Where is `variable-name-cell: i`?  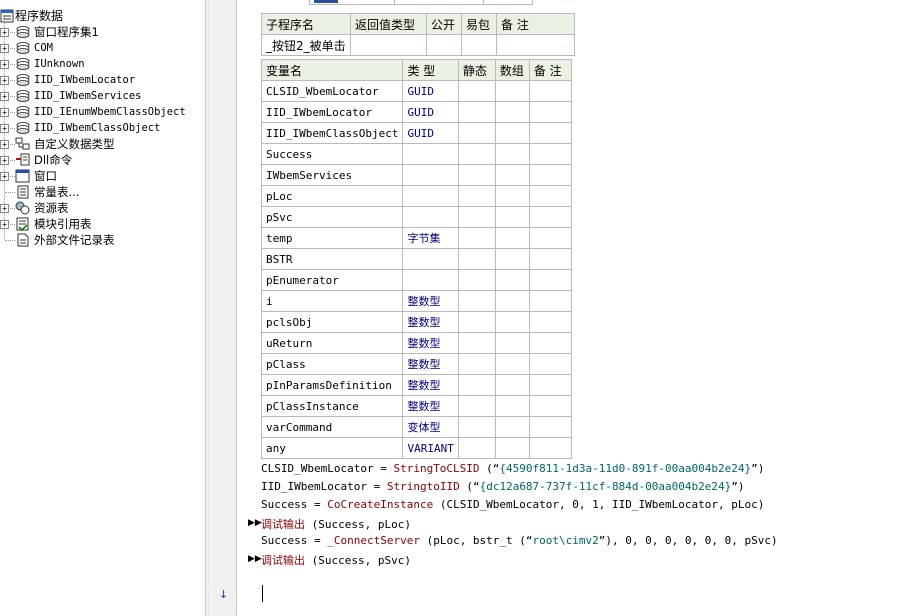 variable-name-cell: i is located at coordinates (332, 301).